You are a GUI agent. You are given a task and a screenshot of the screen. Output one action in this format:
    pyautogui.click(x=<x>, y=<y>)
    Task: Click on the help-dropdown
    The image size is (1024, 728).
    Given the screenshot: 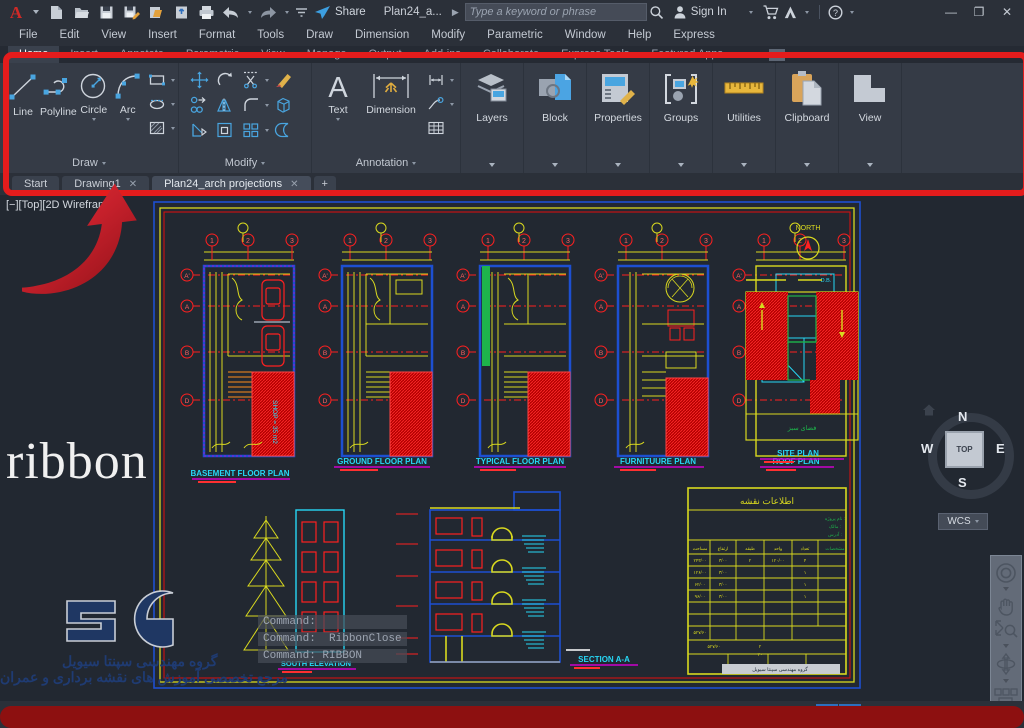 What is the action you would take?
    pyautogui.click(x=852, y=12)
    